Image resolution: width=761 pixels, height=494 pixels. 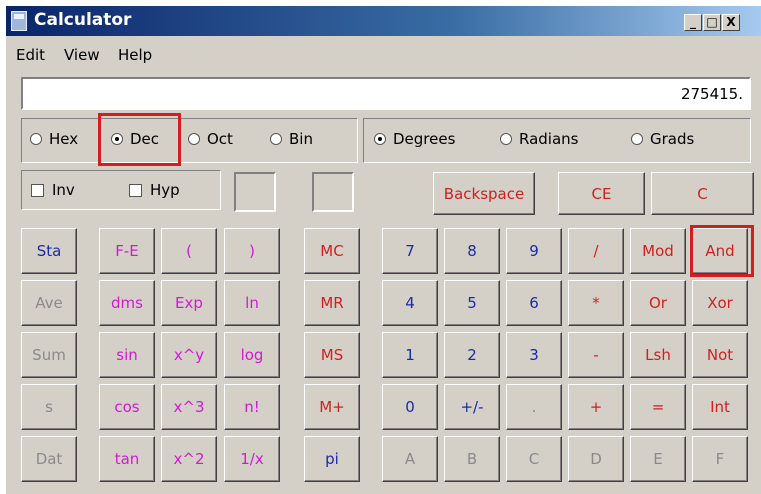 What do you see at coordinates (472, 355) in the screenshot?
I see `key-2-button: 2` at bounding box center [472, 355].